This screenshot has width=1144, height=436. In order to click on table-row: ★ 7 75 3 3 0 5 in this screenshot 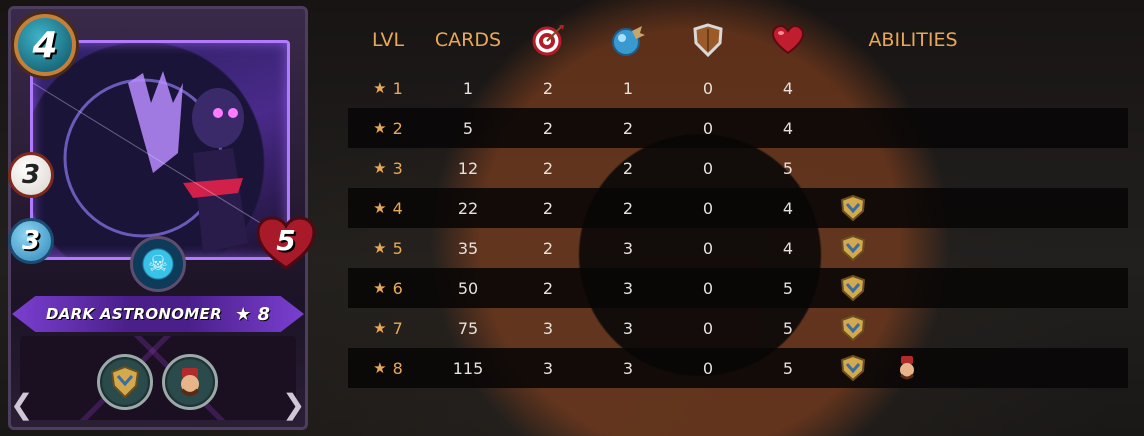, I will do `click(738, 328)`.